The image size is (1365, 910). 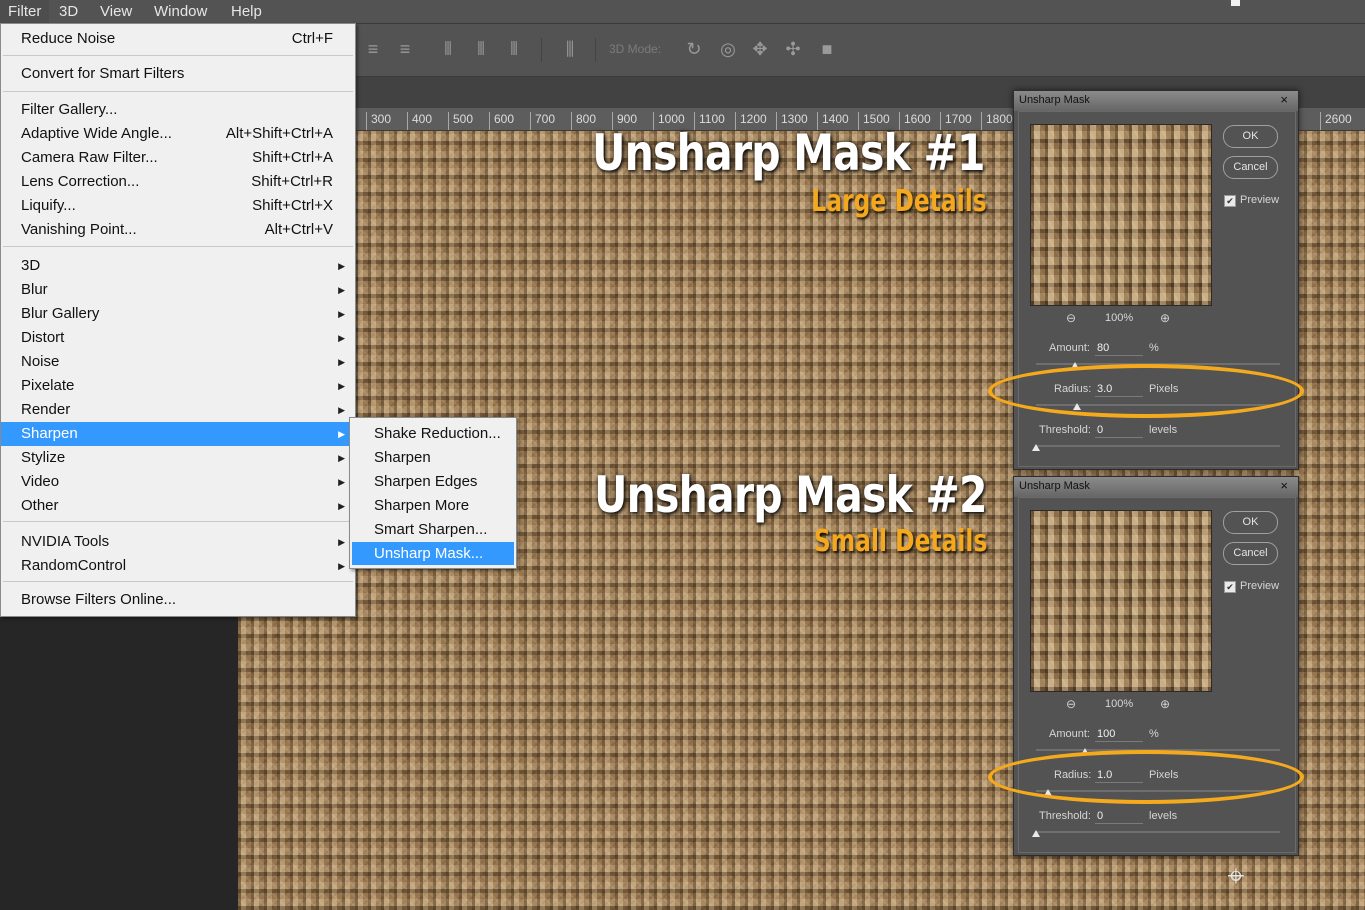 I want to click on crosshair-icon: ⌖, so click(x=1236, y=876).